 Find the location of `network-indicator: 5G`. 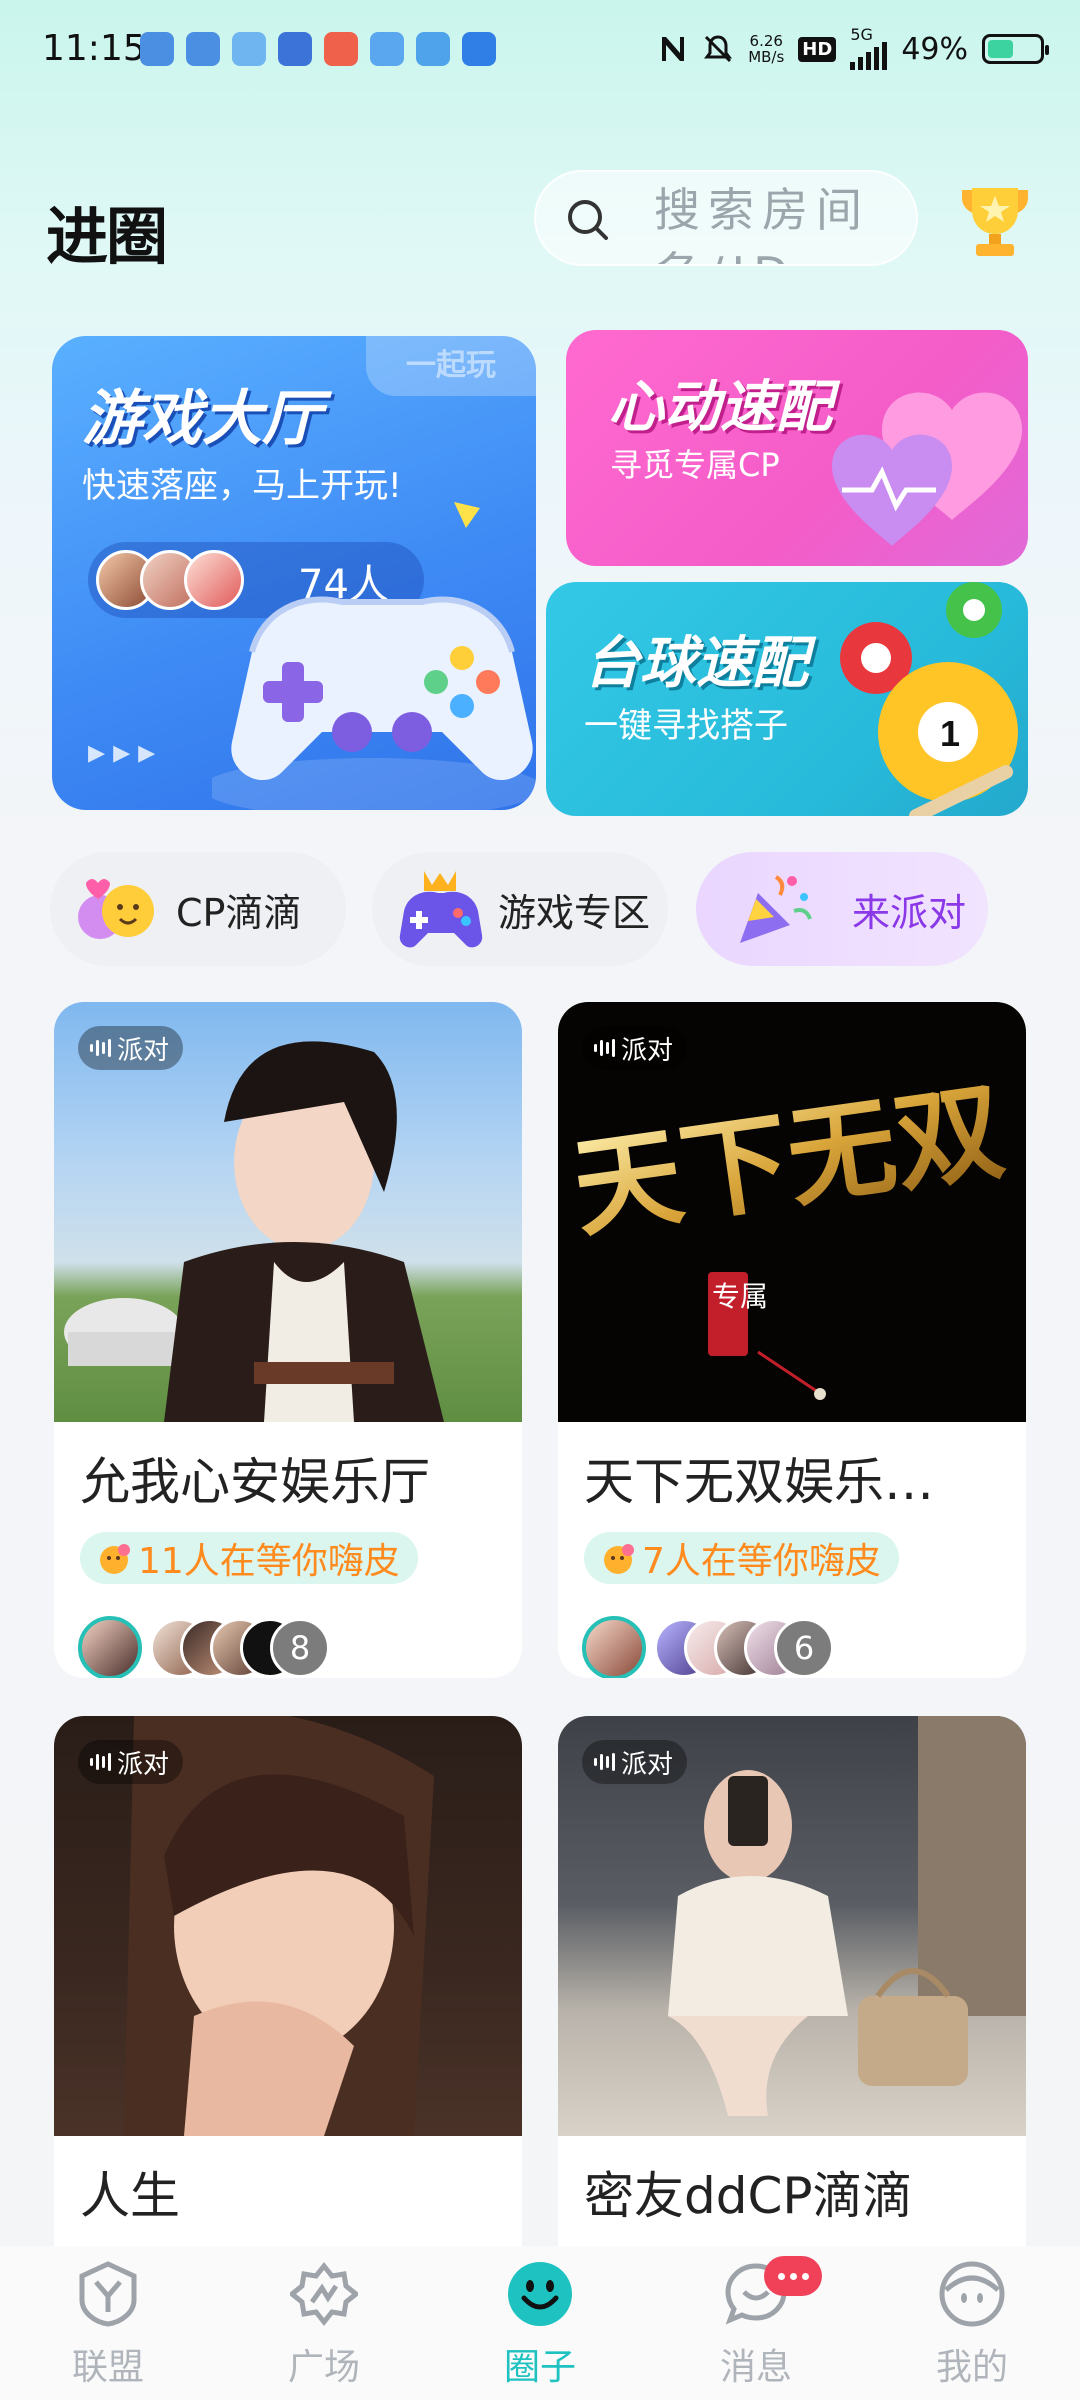

network-indicator: 5G is located at coordinates (869, 48).